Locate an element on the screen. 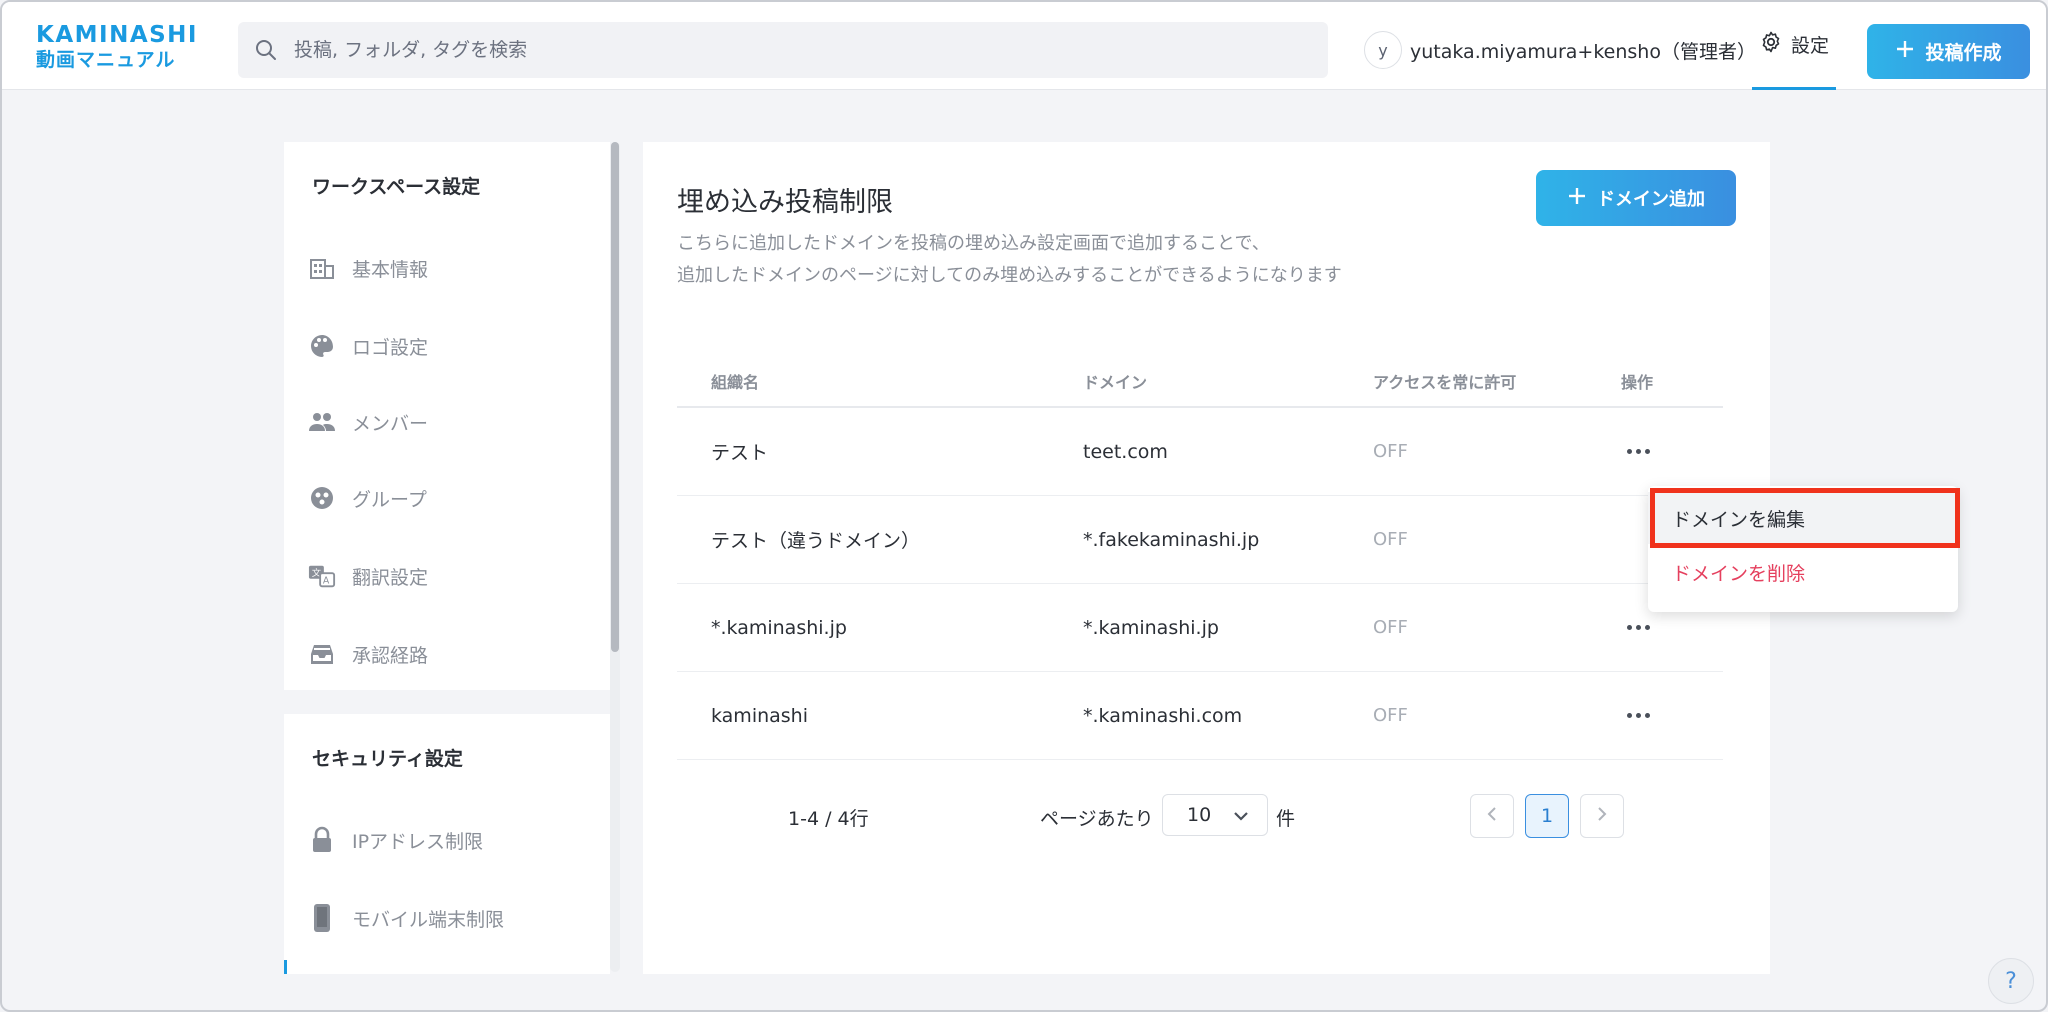 The height and width of the screenshot is (1012, 2048). per-page-label: ページあたり is located at coordinates (1097, 819).